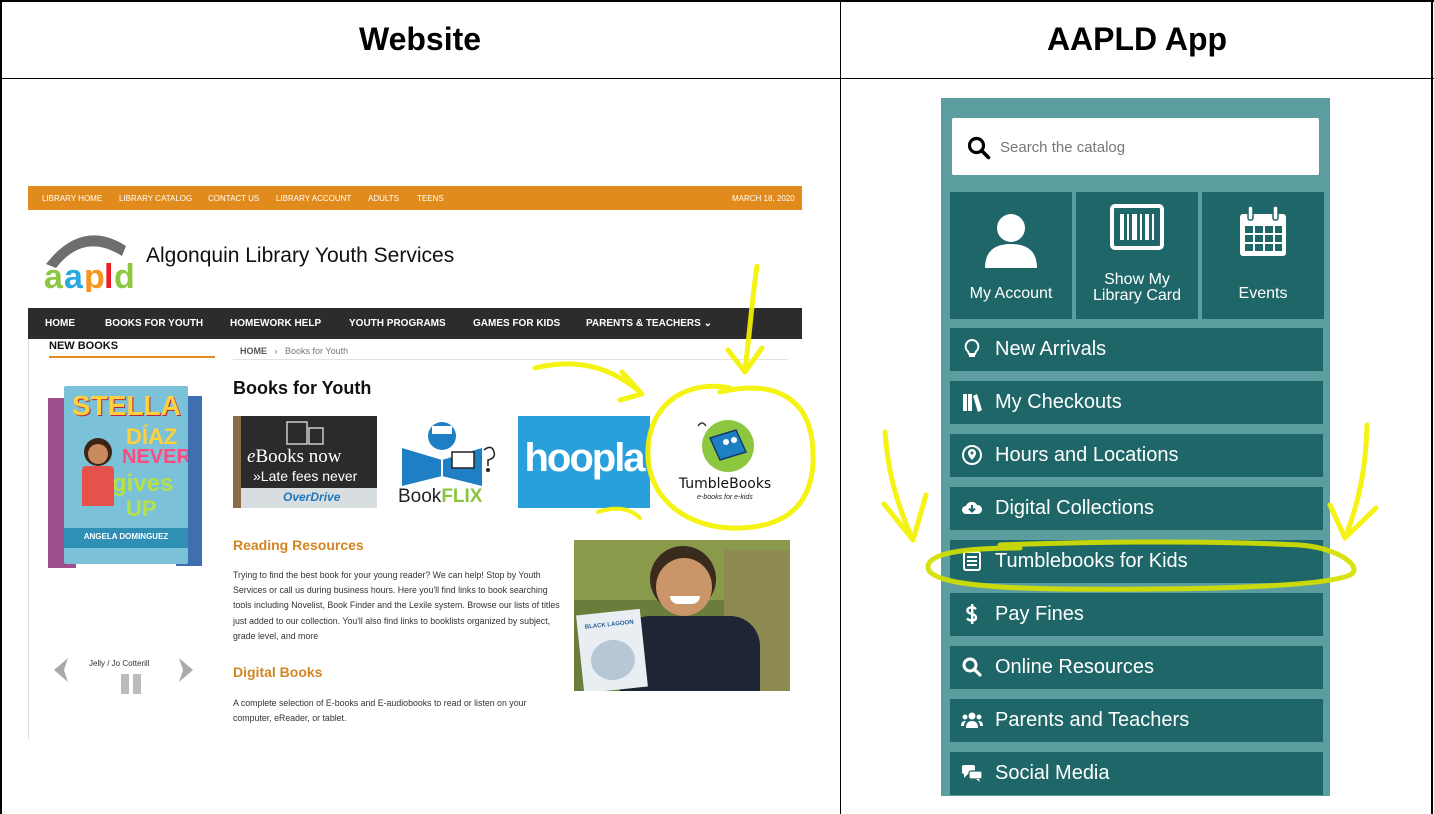  Describe the element at coordinates (275, 323) in the screenshot. I see `nav-homework-help: HOMEWORK HELP` at that location.